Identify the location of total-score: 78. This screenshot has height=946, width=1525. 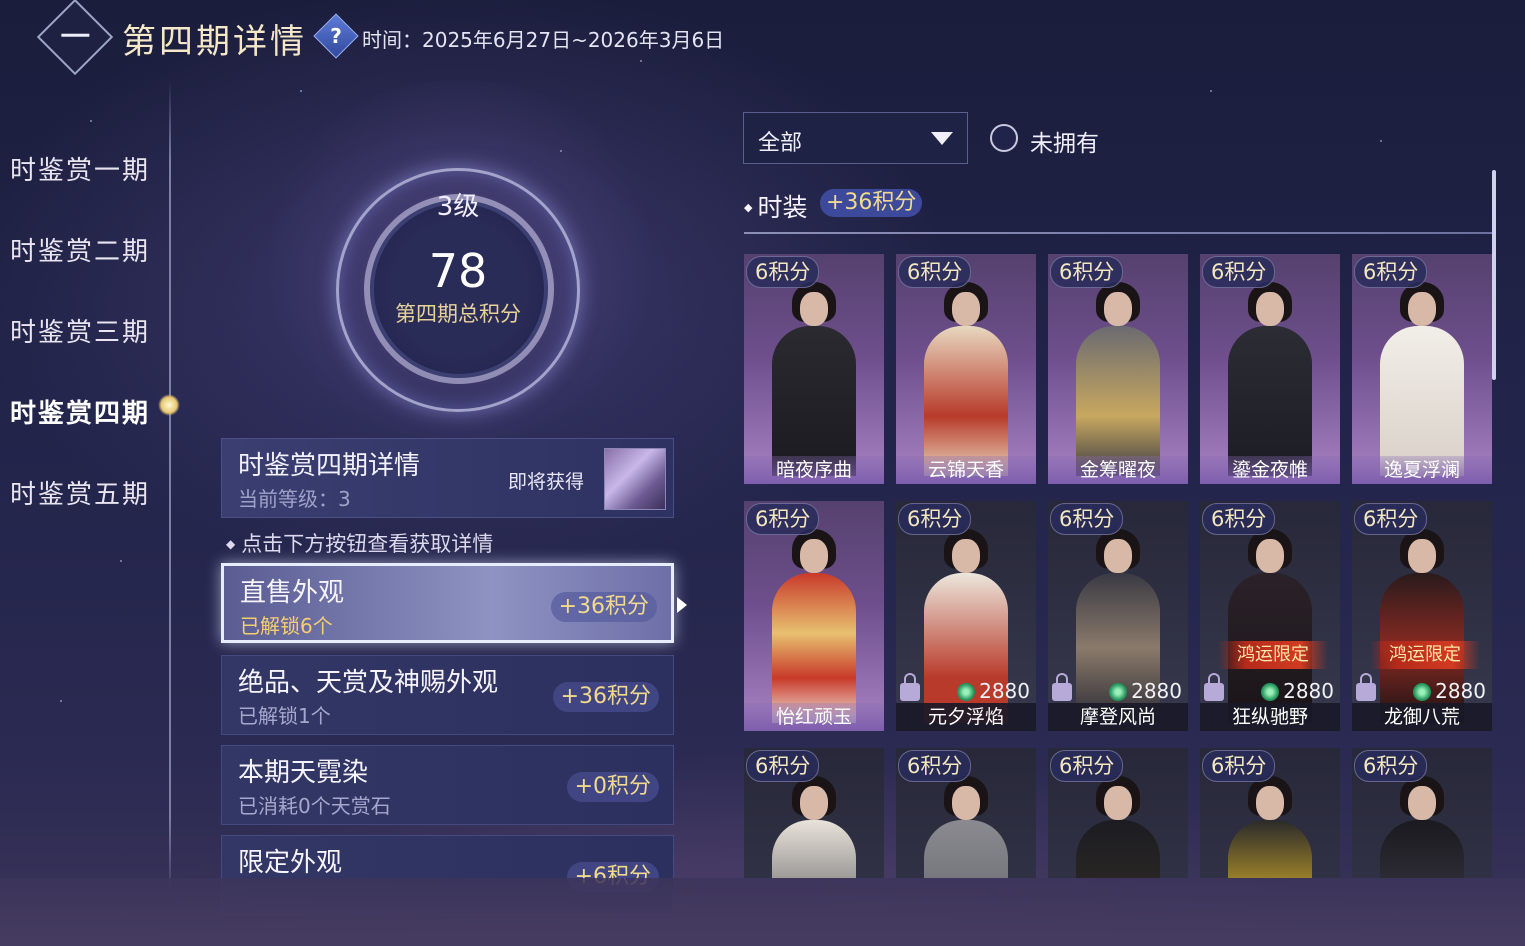
(458, 271).